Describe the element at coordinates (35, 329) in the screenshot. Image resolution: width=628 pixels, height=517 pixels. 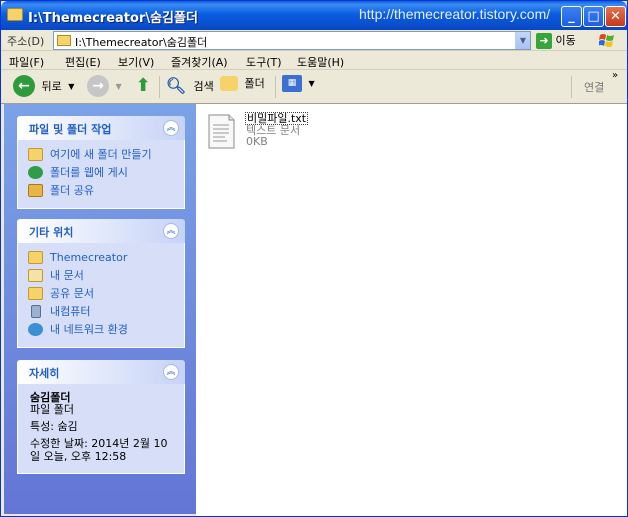
I see `network-icon` at that location.